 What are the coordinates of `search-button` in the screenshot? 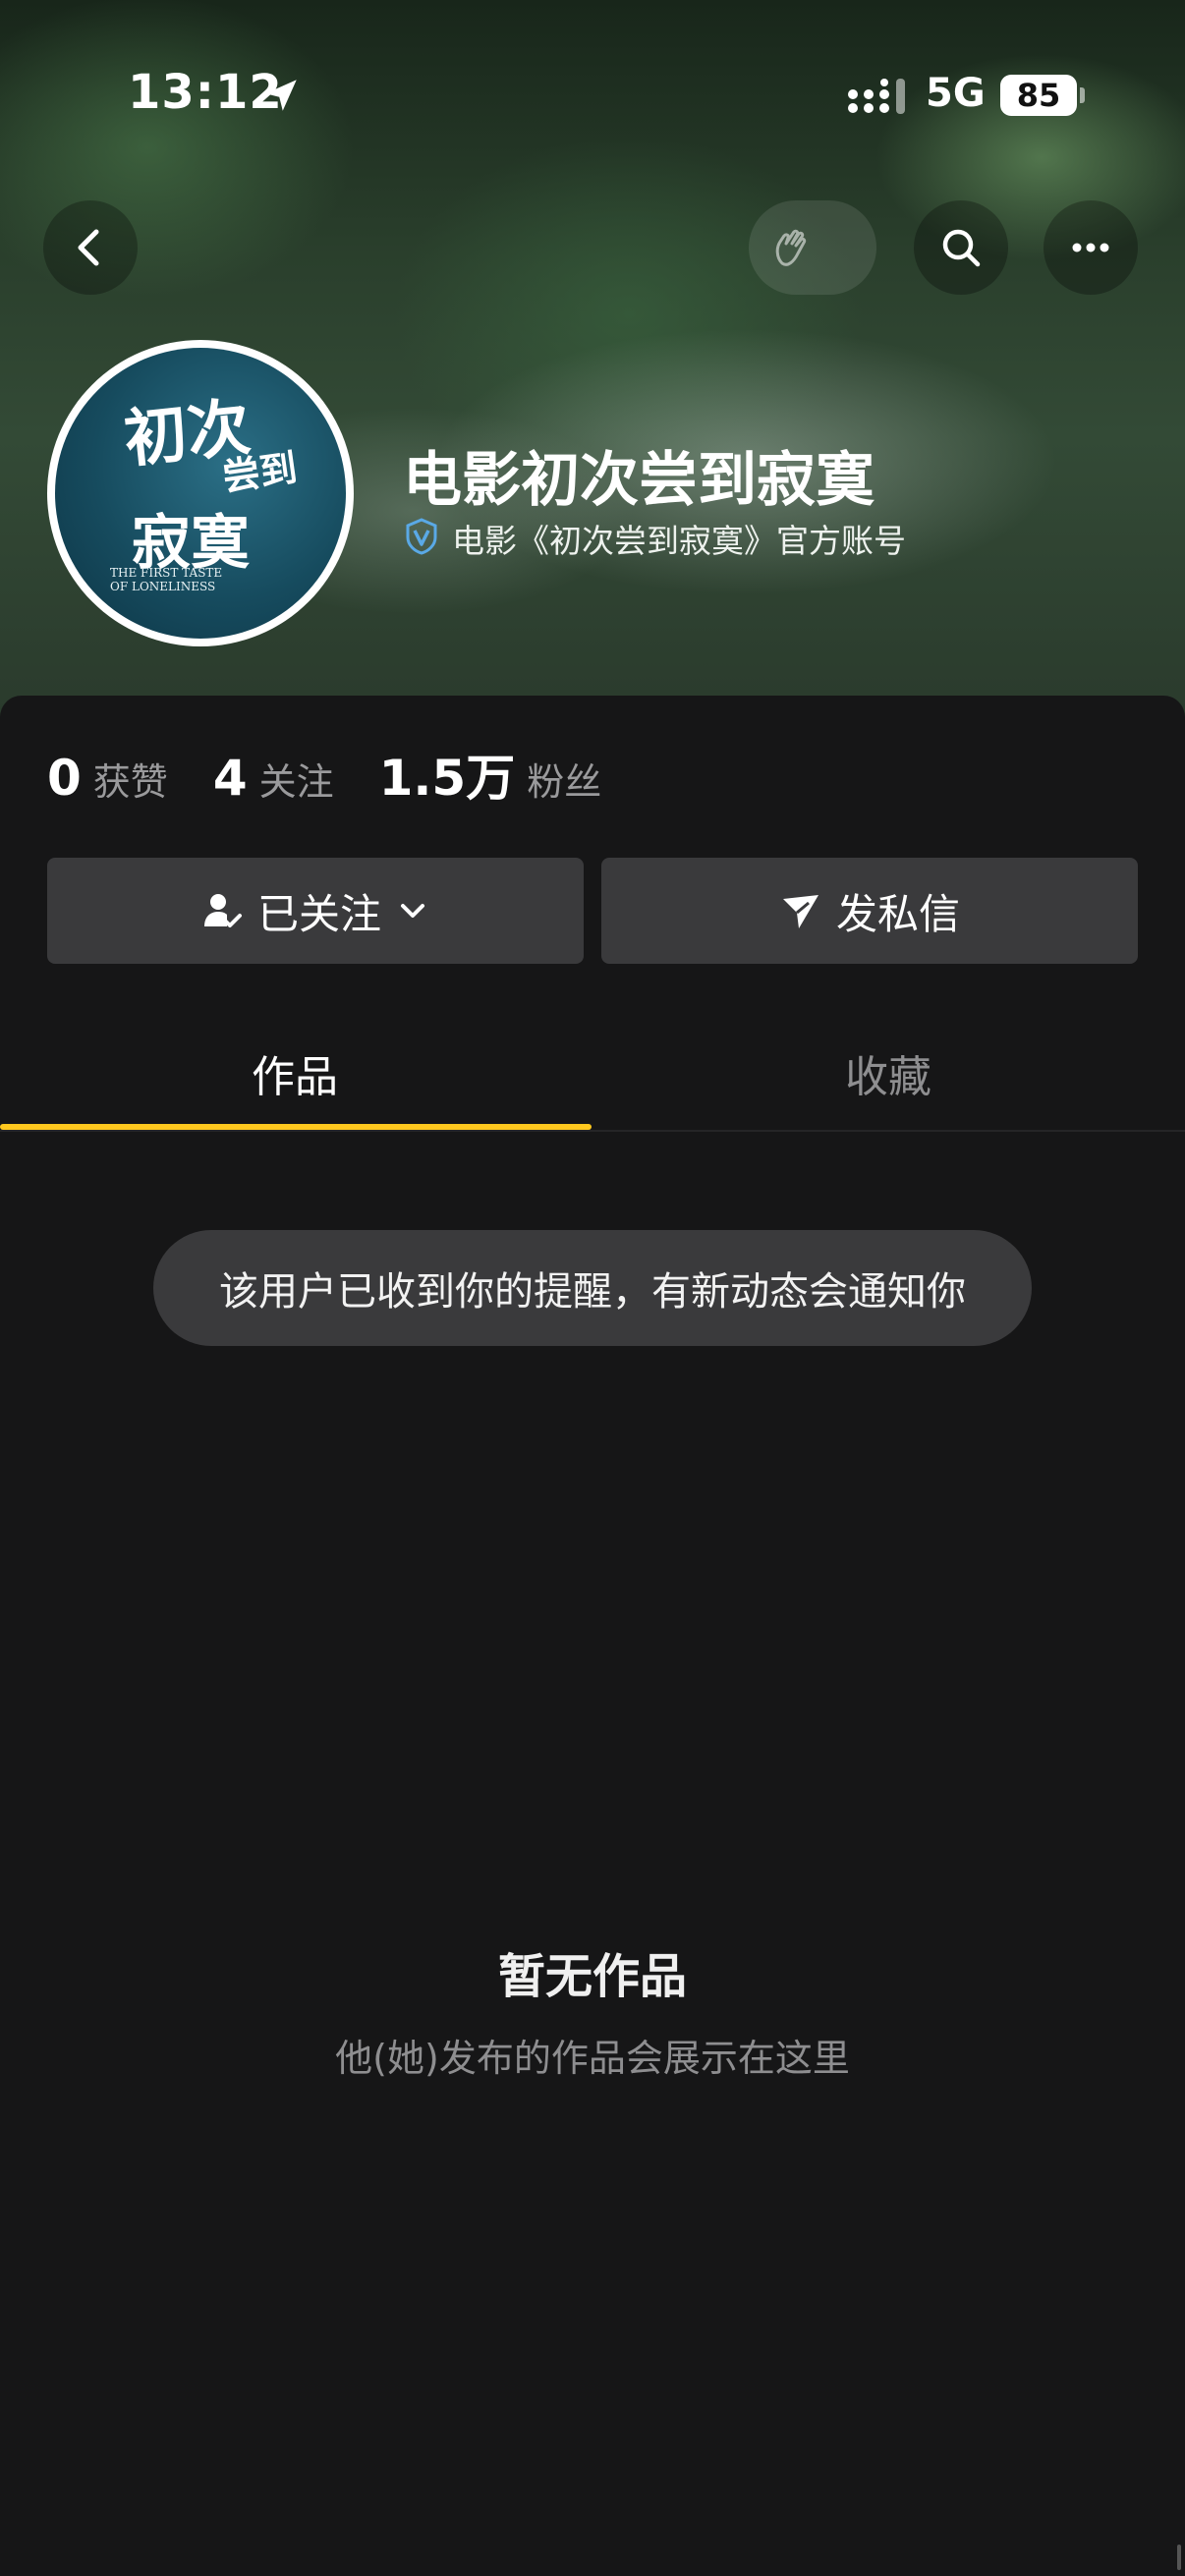 It's located at (961, 247).